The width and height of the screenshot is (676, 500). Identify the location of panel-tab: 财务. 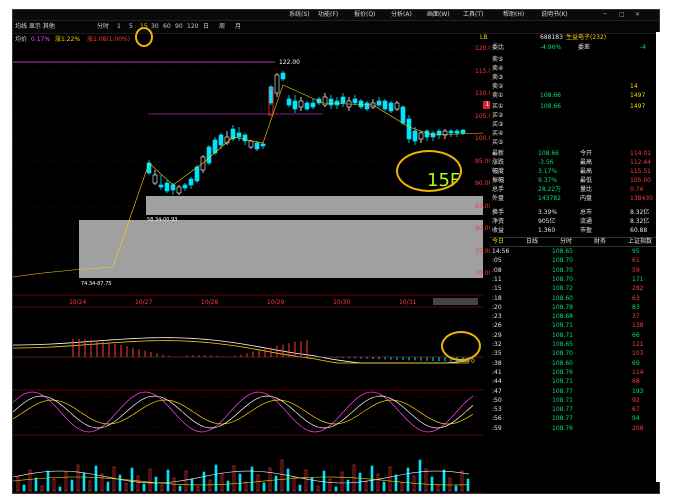
(600, 242).